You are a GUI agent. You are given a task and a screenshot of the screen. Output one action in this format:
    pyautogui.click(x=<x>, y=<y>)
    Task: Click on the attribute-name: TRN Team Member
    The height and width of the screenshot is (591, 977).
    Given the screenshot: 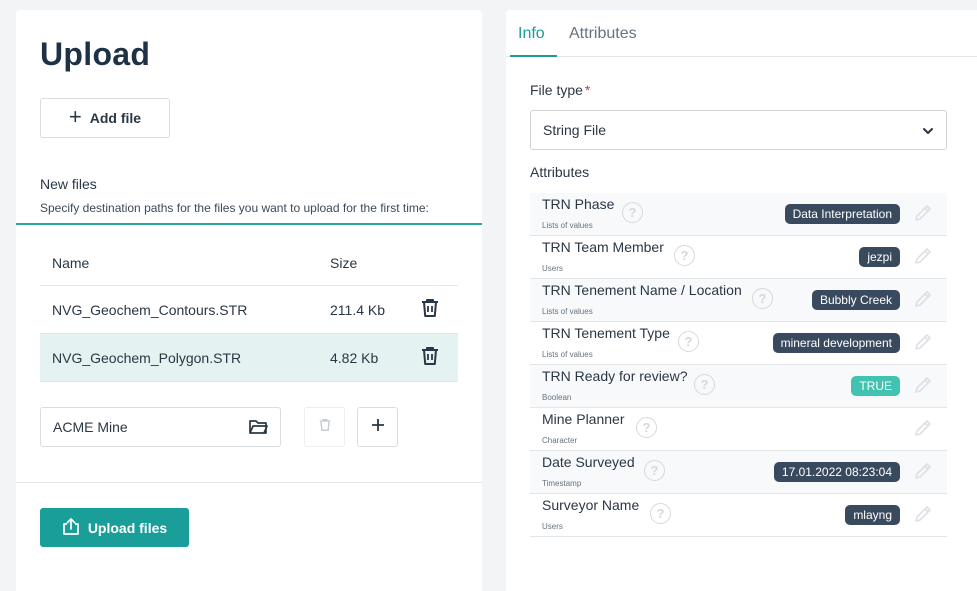 What is the action you would take?
    pyautogui.click(x=603, y=247)
    